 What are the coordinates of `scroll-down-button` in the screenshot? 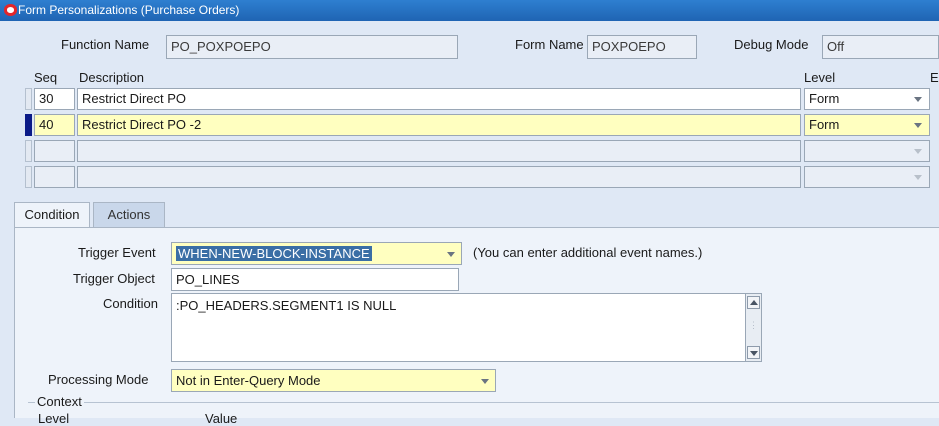 It's located at (753, 352).